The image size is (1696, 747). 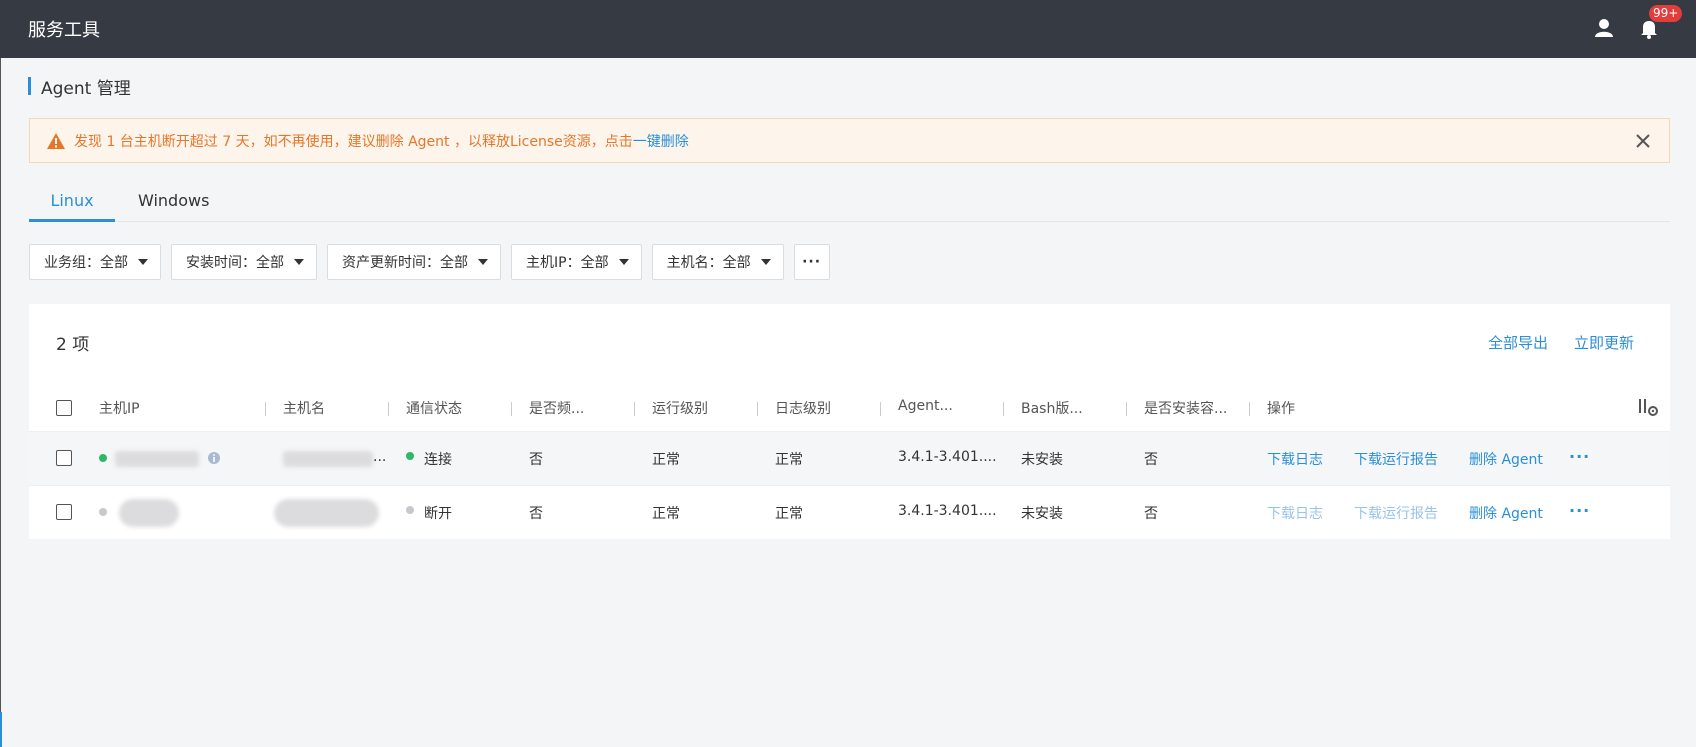 I want to click on col-host-ip: 主机IP, so click(x=119, y=408).